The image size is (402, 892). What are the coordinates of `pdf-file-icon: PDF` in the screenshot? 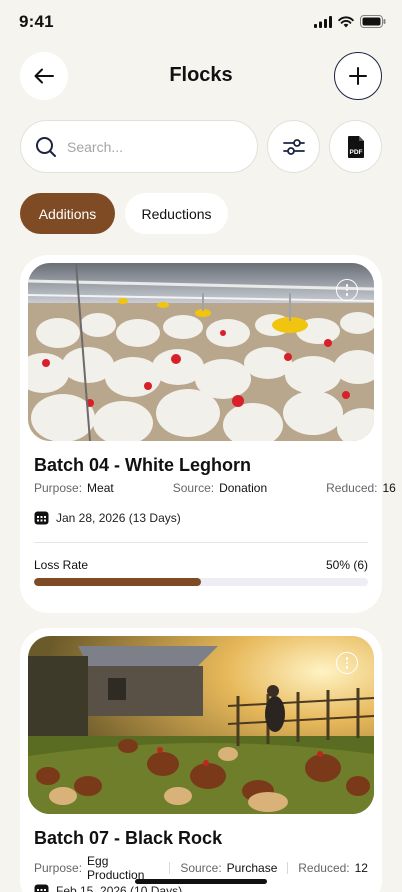 It's located at (355, 146).